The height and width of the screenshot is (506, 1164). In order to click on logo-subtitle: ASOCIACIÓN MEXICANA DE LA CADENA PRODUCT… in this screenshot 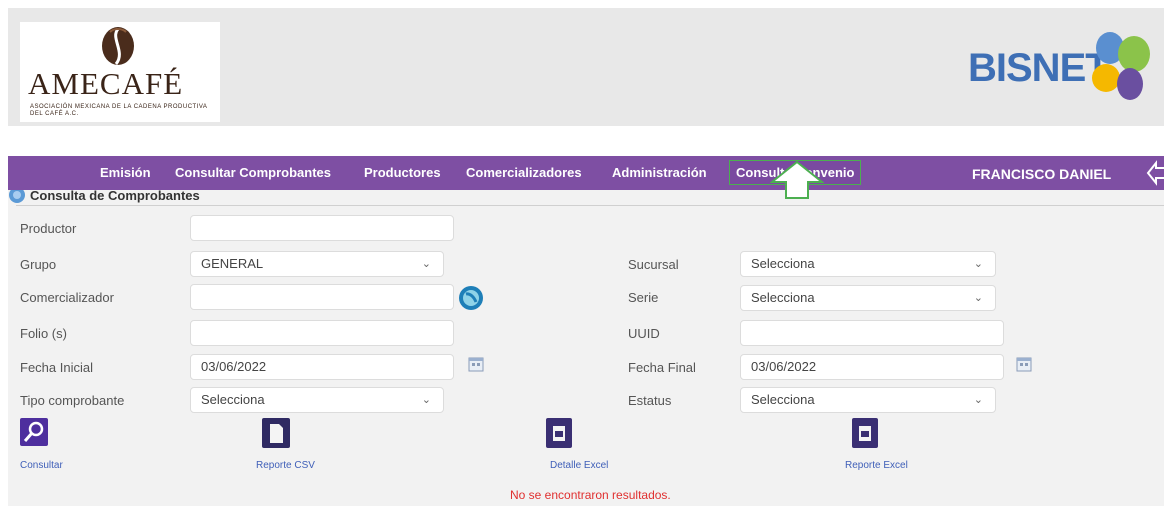, I will do `click(119, 110)`.